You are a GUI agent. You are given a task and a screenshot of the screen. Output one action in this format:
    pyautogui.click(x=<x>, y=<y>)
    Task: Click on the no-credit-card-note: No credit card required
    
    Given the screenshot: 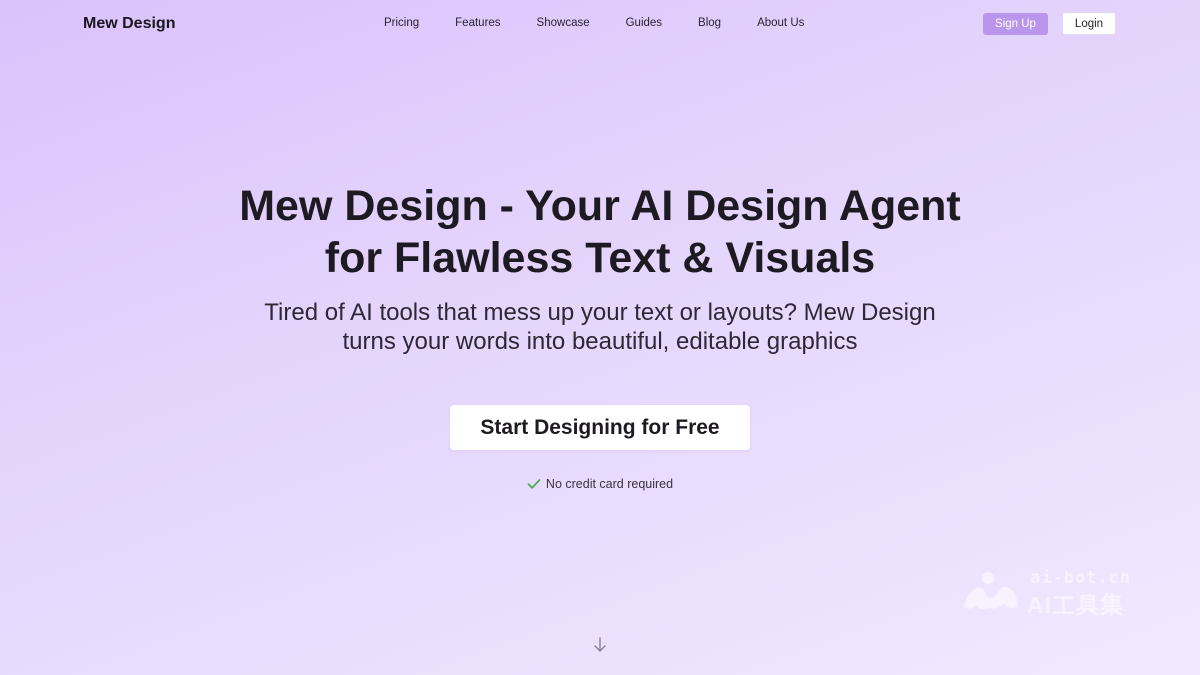 What is the action you would take?
    pyautogui.click(x=600, y=484)
    